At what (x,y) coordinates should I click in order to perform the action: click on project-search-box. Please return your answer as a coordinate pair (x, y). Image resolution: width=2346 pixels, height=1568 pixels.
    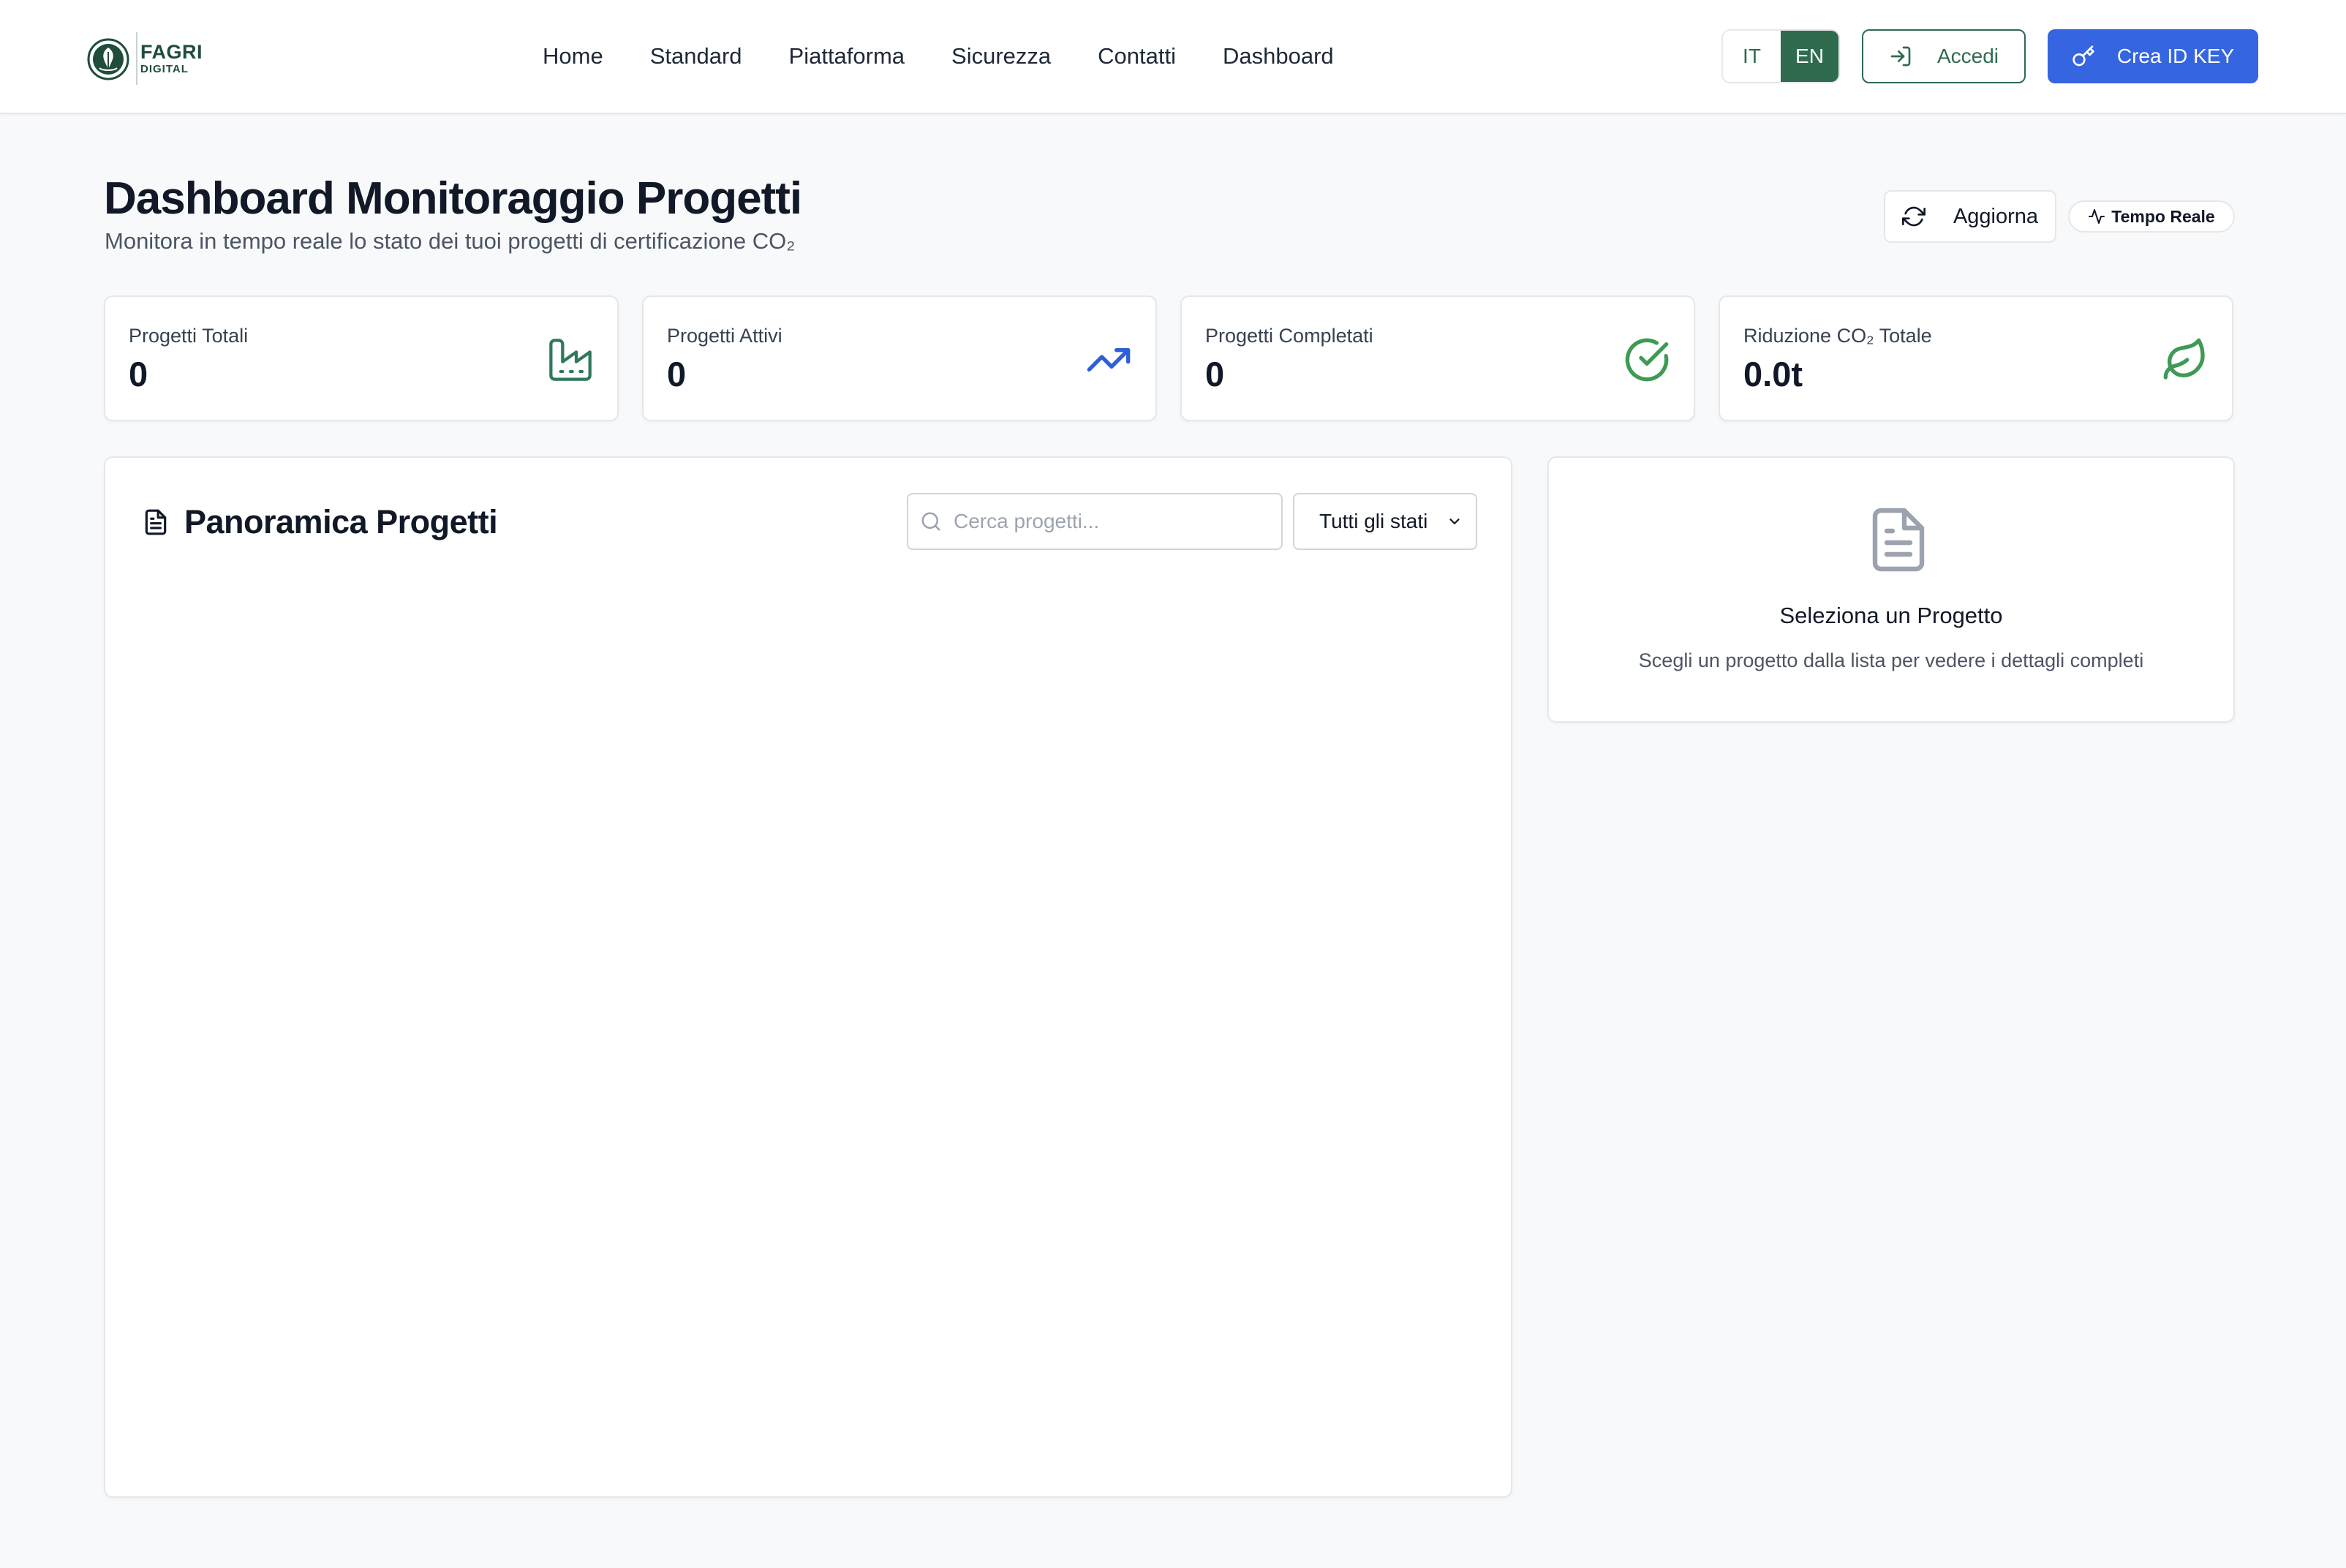
    Looking at the image, I should click on (1095, 521).